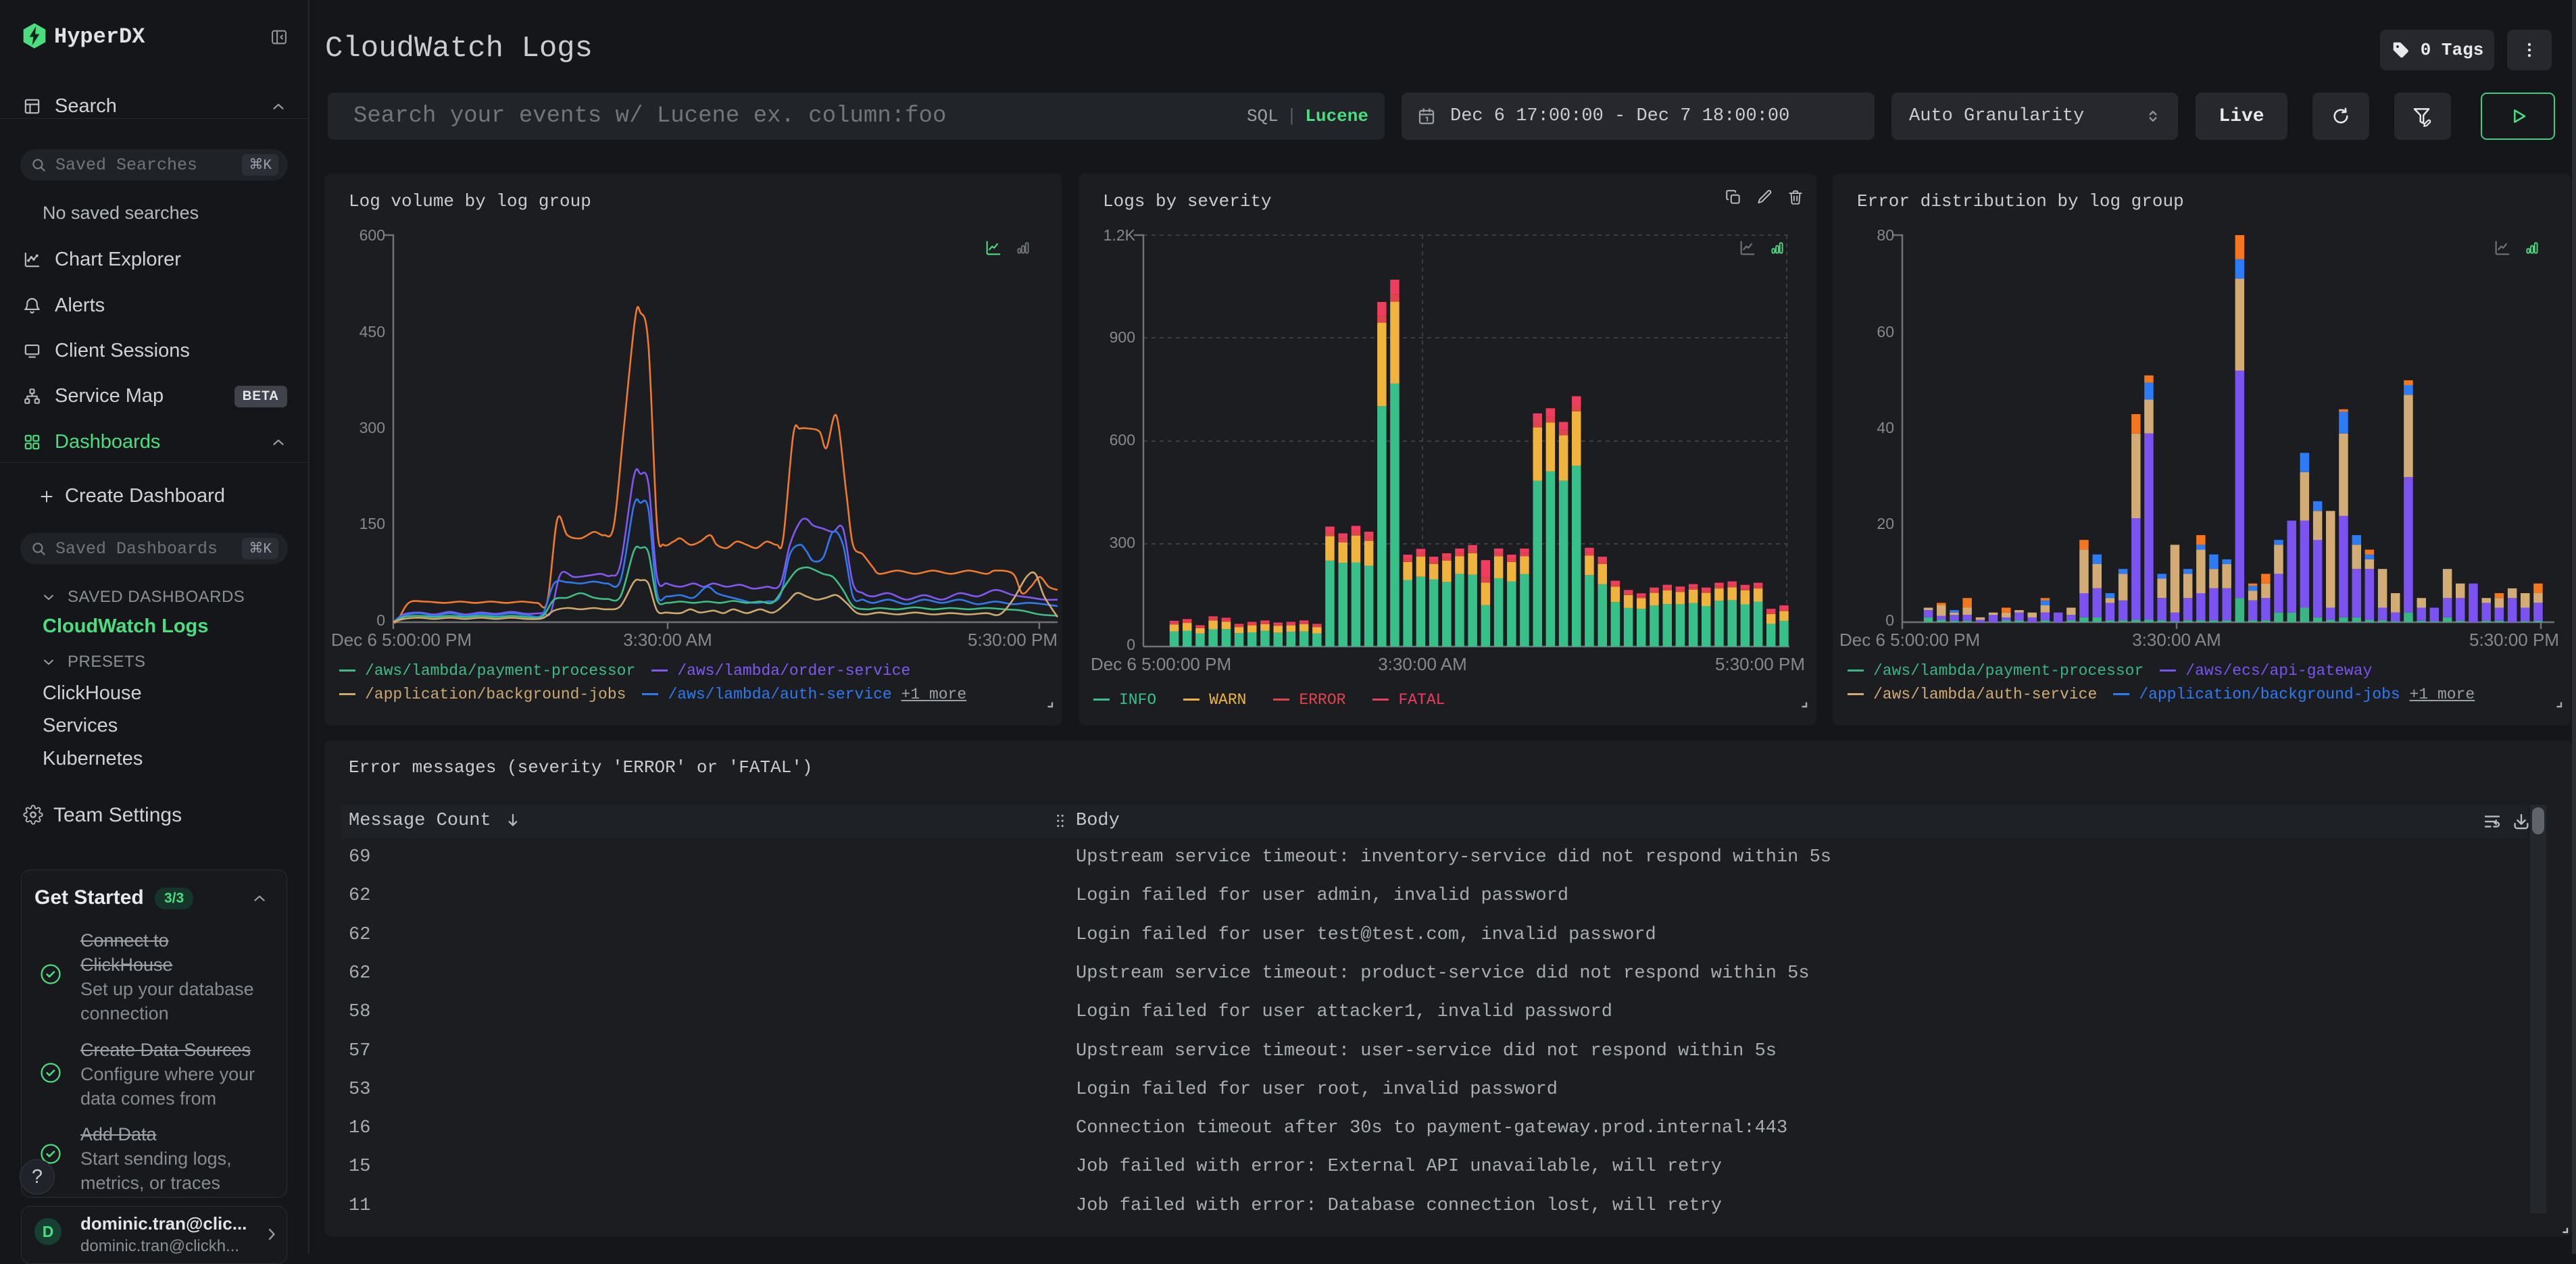  Describe the element at coordinates (372, 331) in the screenshot. I see `svg-text: 450` at that location.